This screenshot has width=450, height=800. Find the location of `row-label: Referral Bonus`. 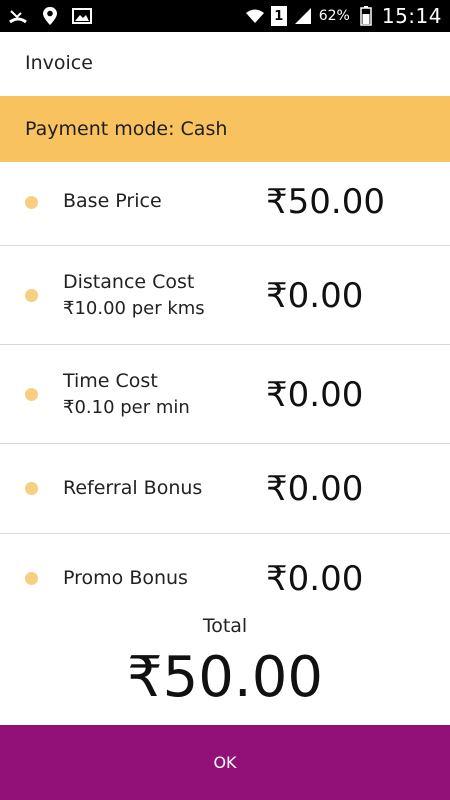

row-label: Referral Bonus is located at coordinates (133, 488).